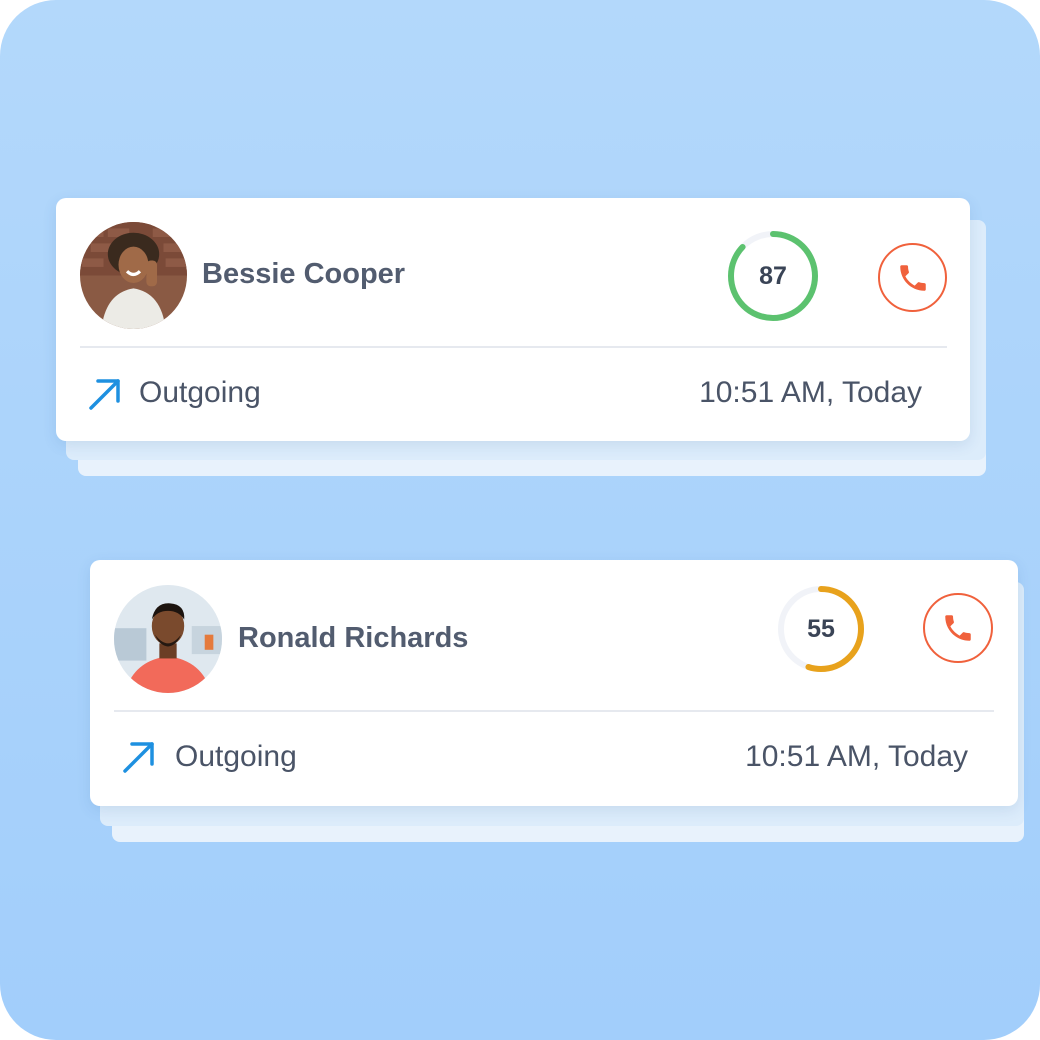  I want to click on score-ring: 55, so click(821, 629).